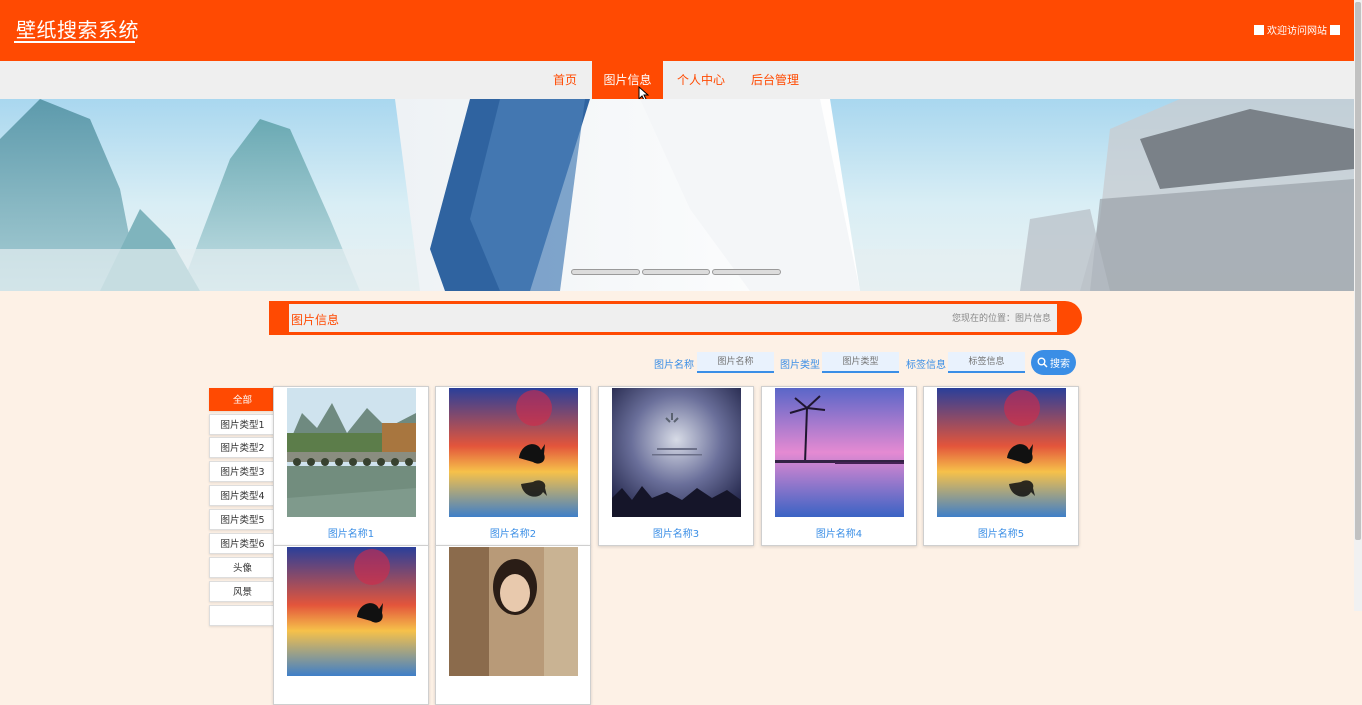  I want to click on category-item: 图片类型2, so click(242, 447).